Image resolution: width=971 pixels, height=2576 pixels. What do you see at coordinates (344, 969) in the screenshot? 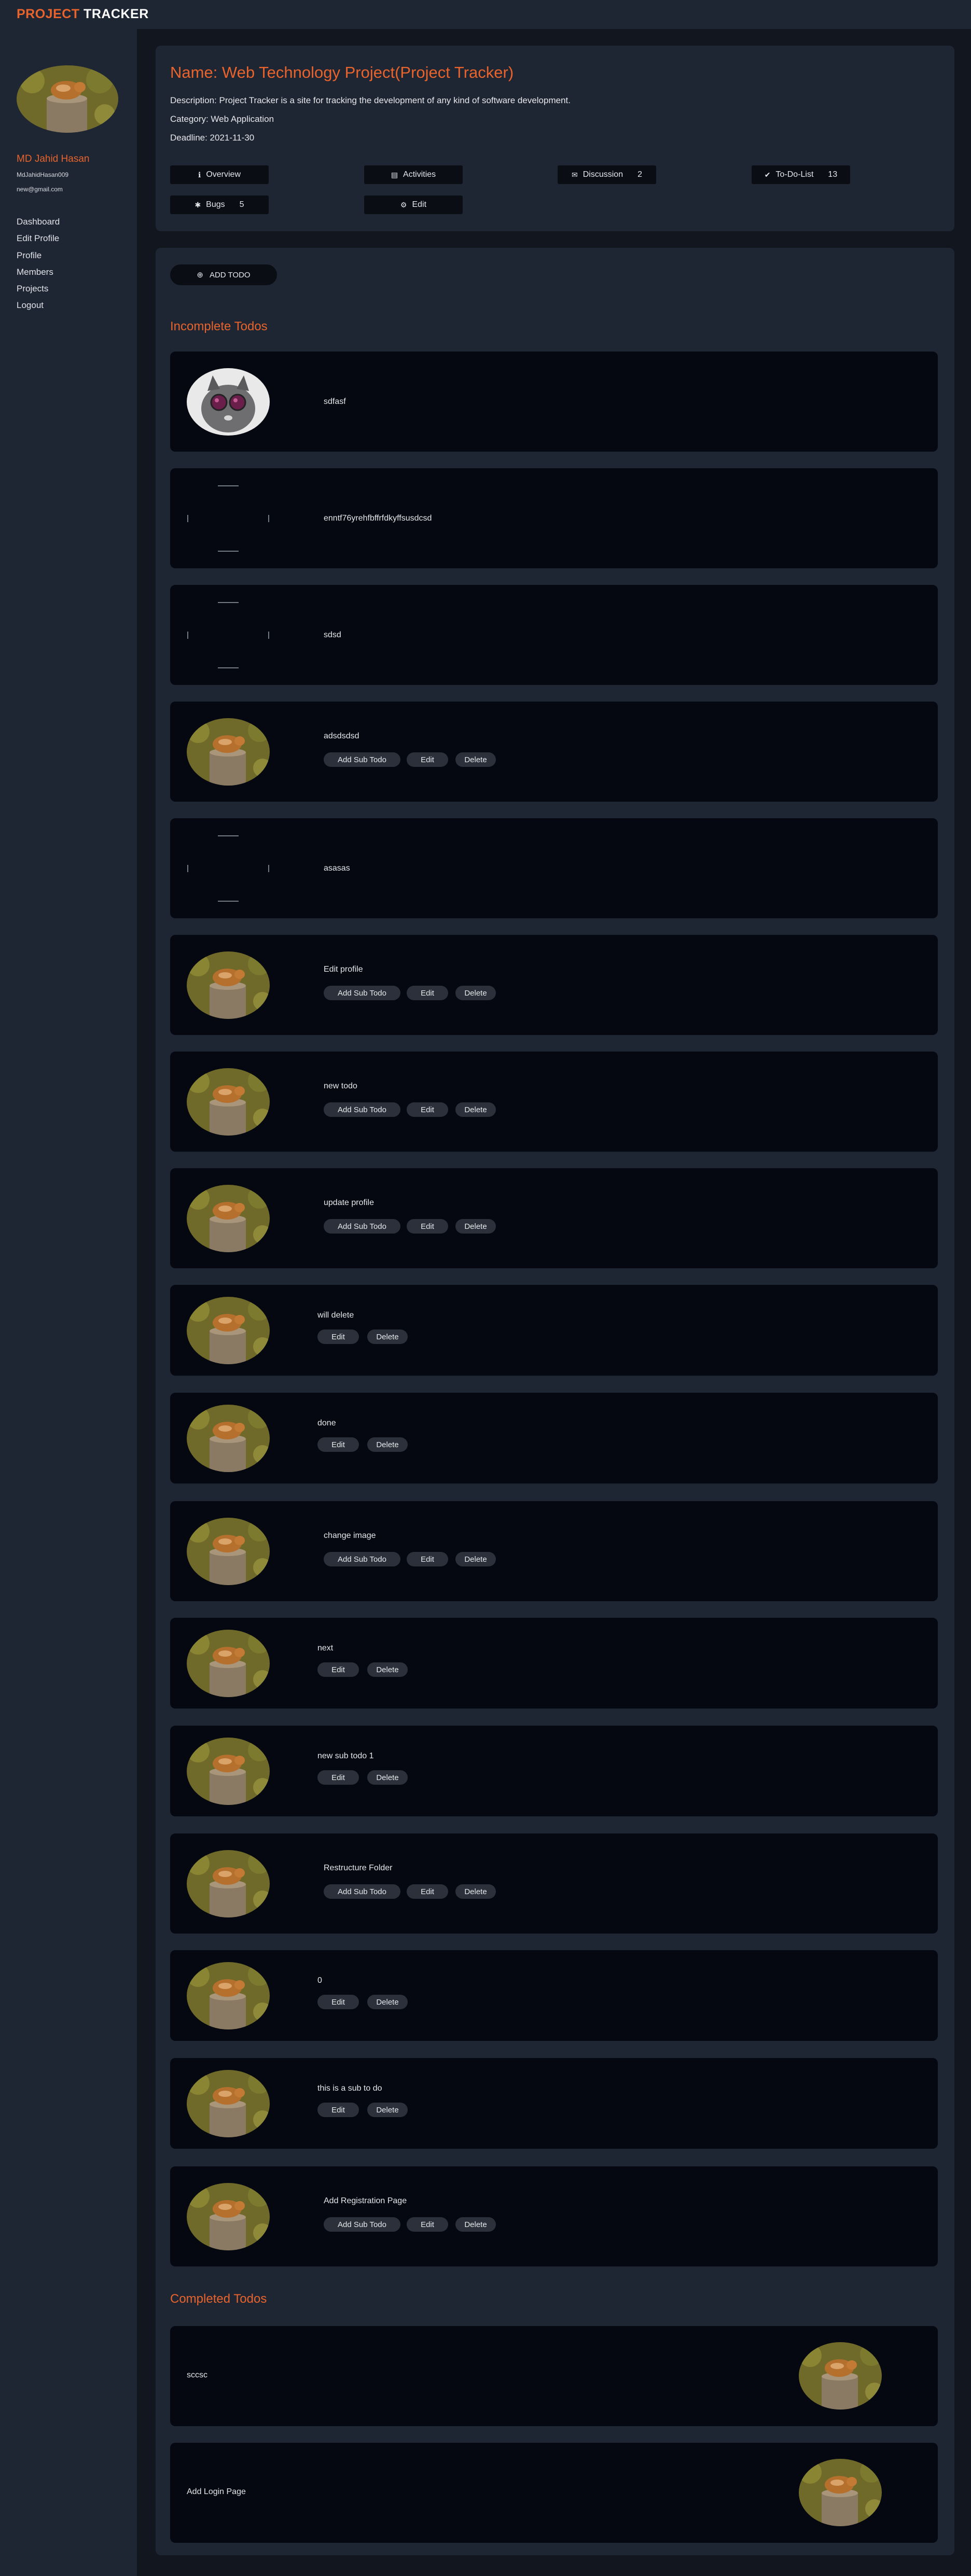
I see `todo-title: Edit profile` at bounding box center [344, 969].